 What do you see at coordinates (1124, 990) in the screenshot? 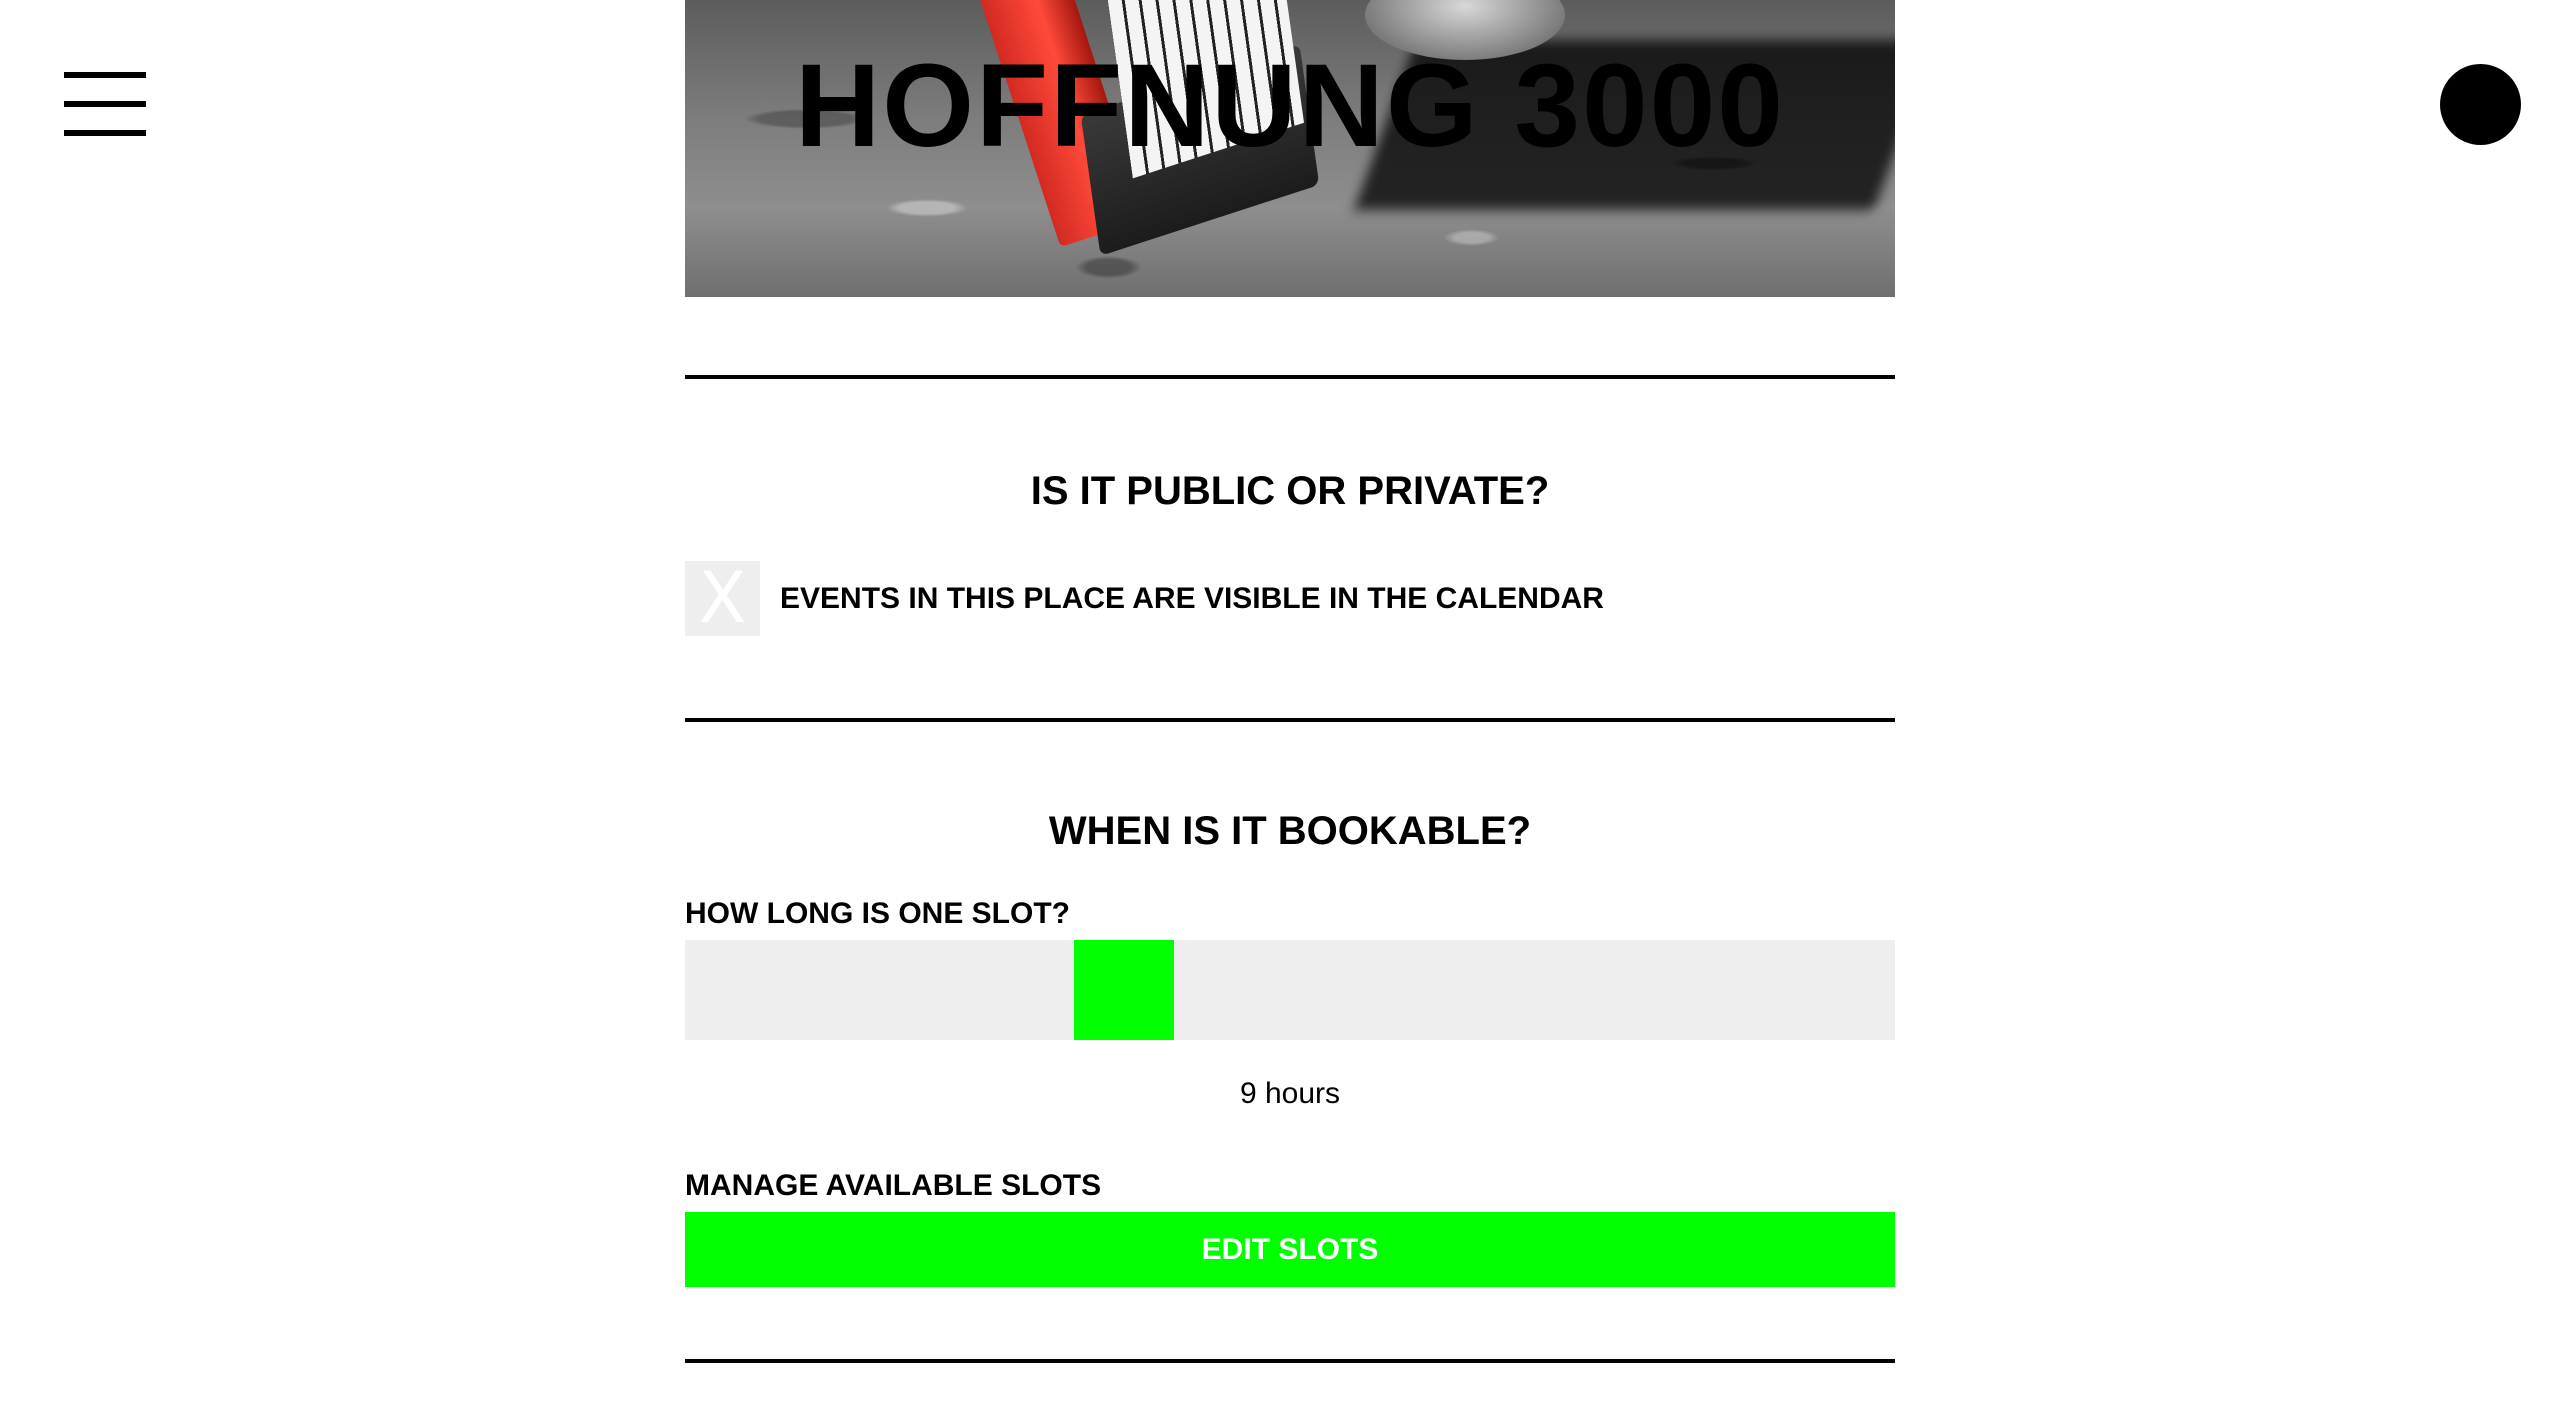
I see `slider-thumb` at bounding box center [1124, 990].